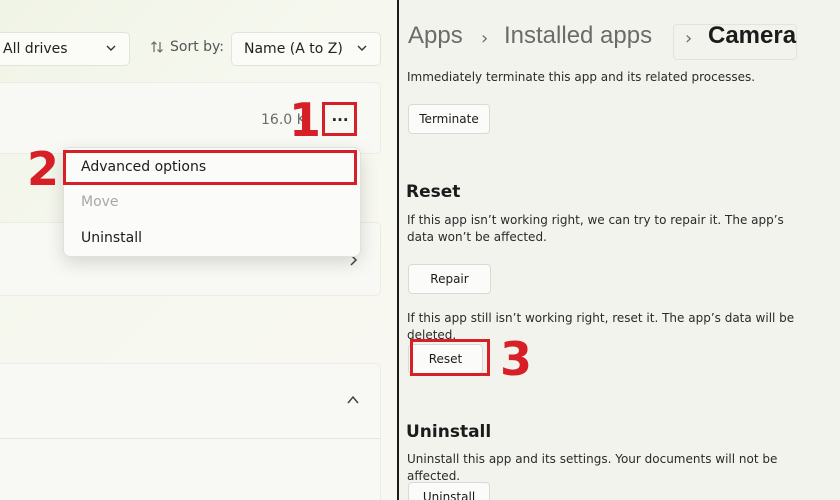 The image size is (840, 500). I want to click on sort-order-dropdown: Name (A to Z), so click(306, 49).